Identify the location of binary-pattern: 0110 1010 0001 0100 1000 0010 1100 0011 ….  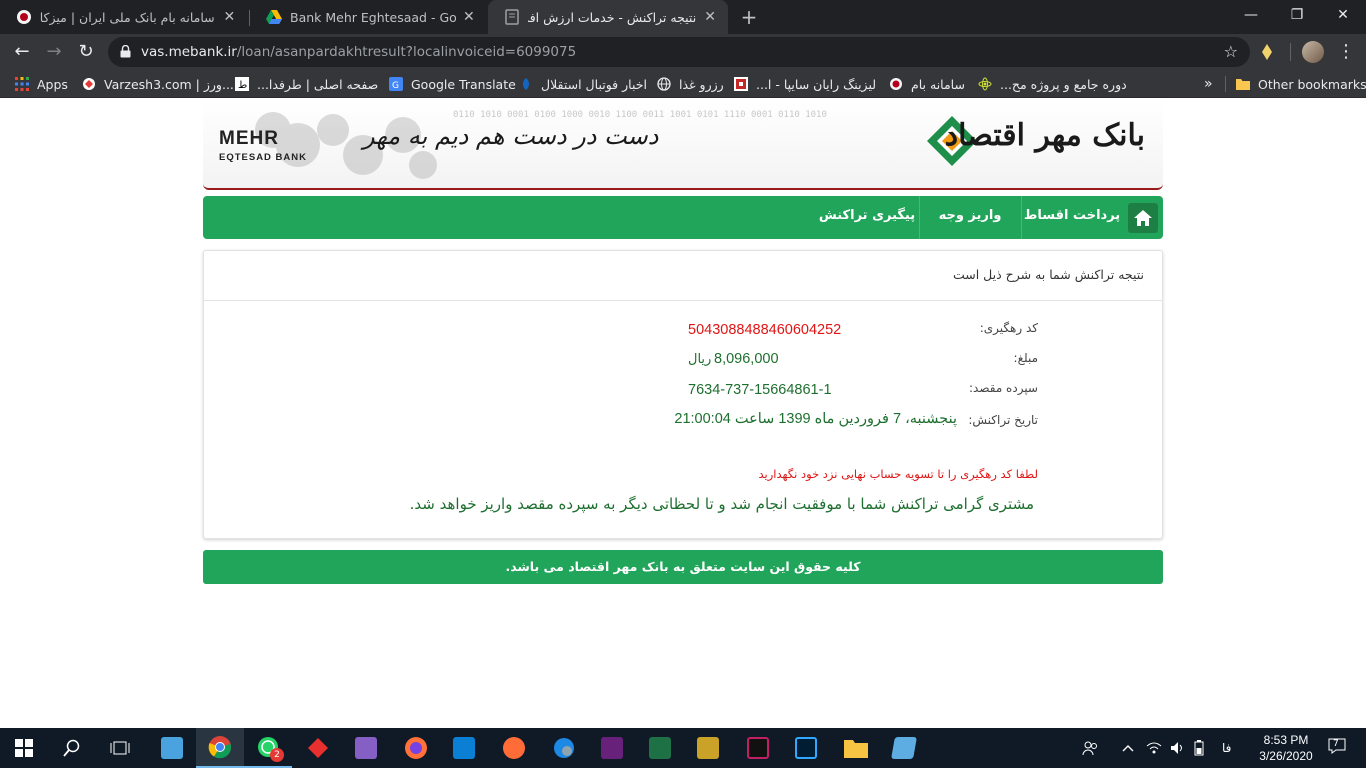
(640, 115).